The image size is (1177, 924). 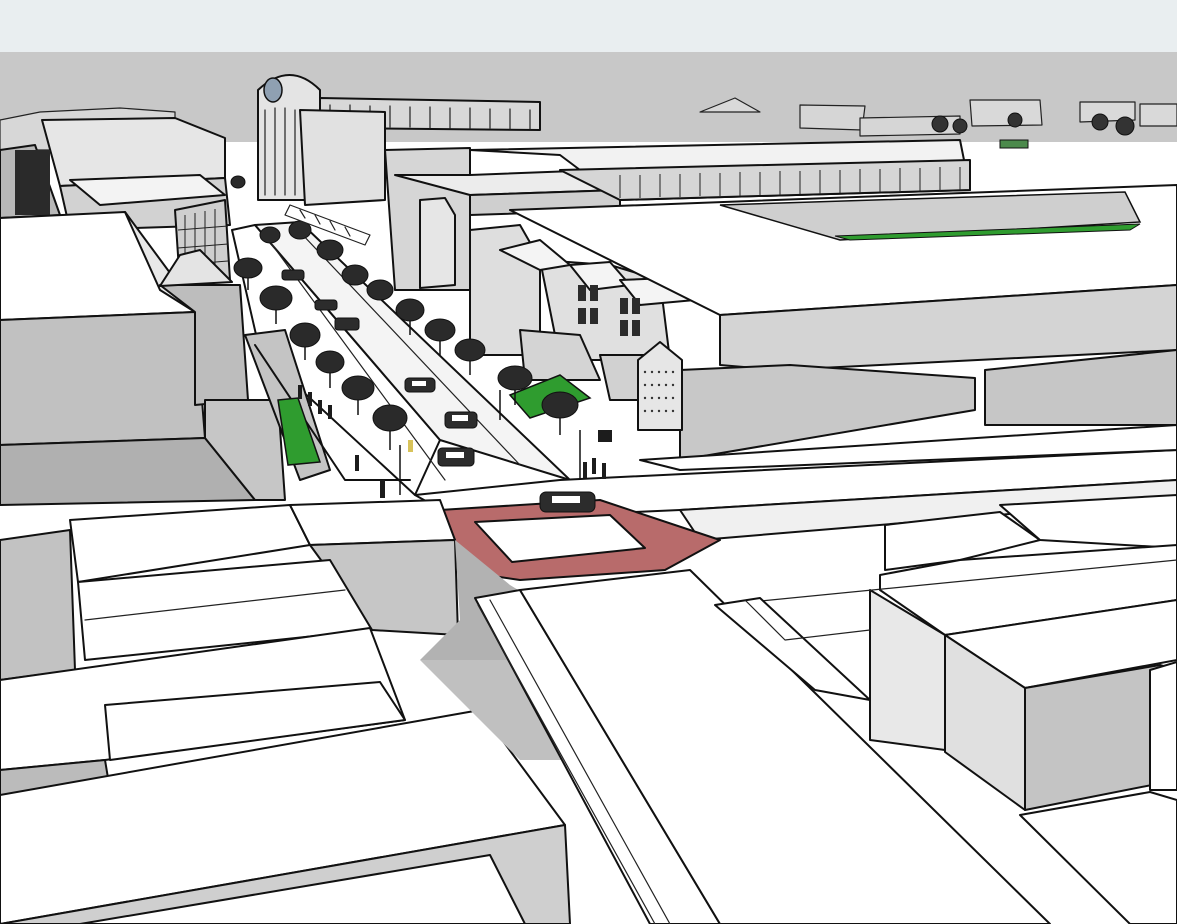 I want to click on silo, so click(x=660, y=386).